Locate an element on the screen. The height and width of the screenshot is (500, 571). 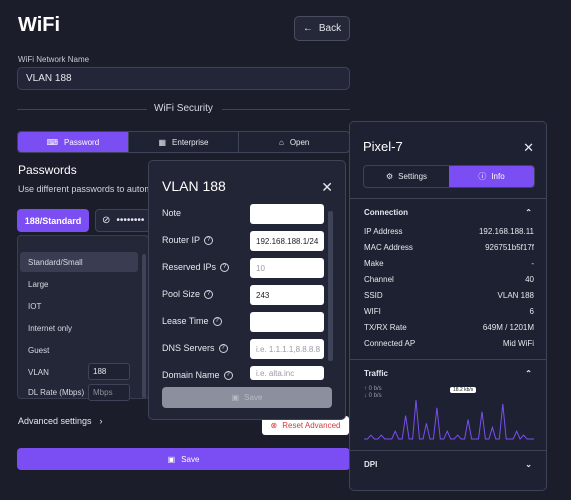
x-circle-icon: ⊗ is located at coordinates (274, 425).